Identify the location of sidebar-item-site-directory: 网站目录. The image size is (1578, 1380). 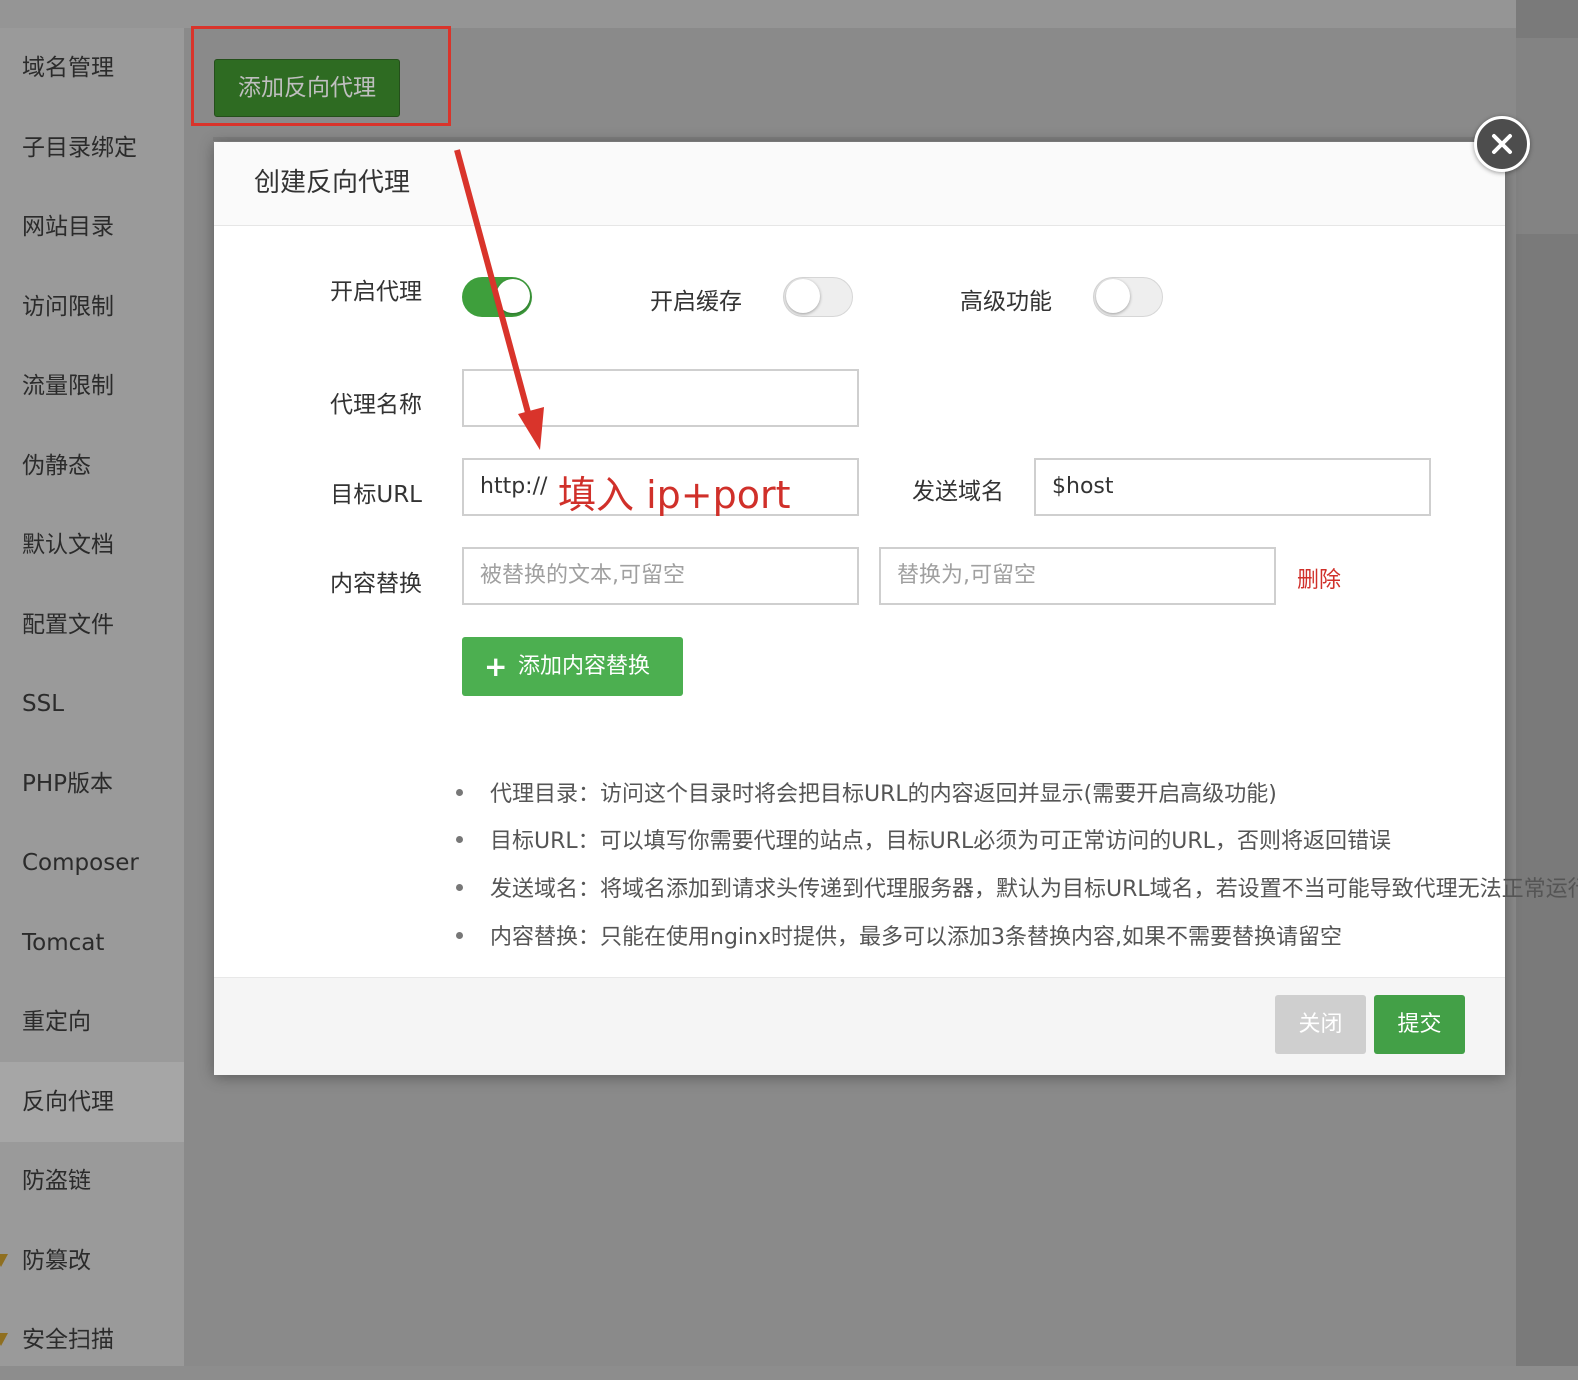
(92, 227).